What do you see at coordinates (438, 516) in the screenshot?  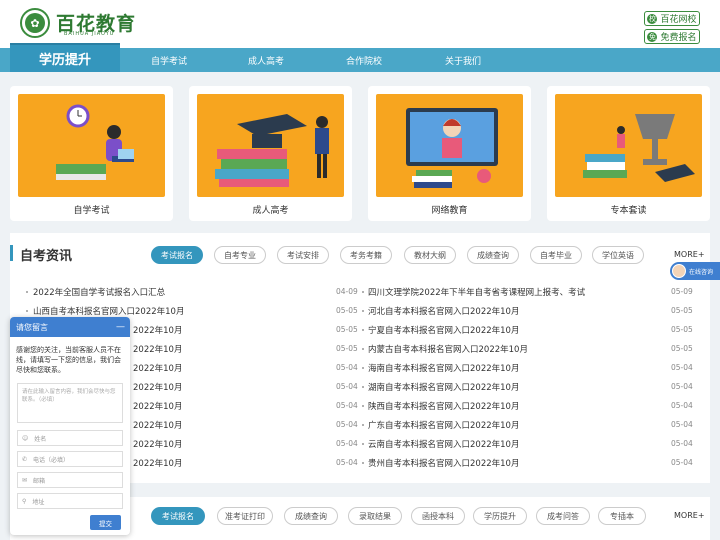 I see `tab-correspondence-bachelor: 函授本科` at bounding box center [438, 516].